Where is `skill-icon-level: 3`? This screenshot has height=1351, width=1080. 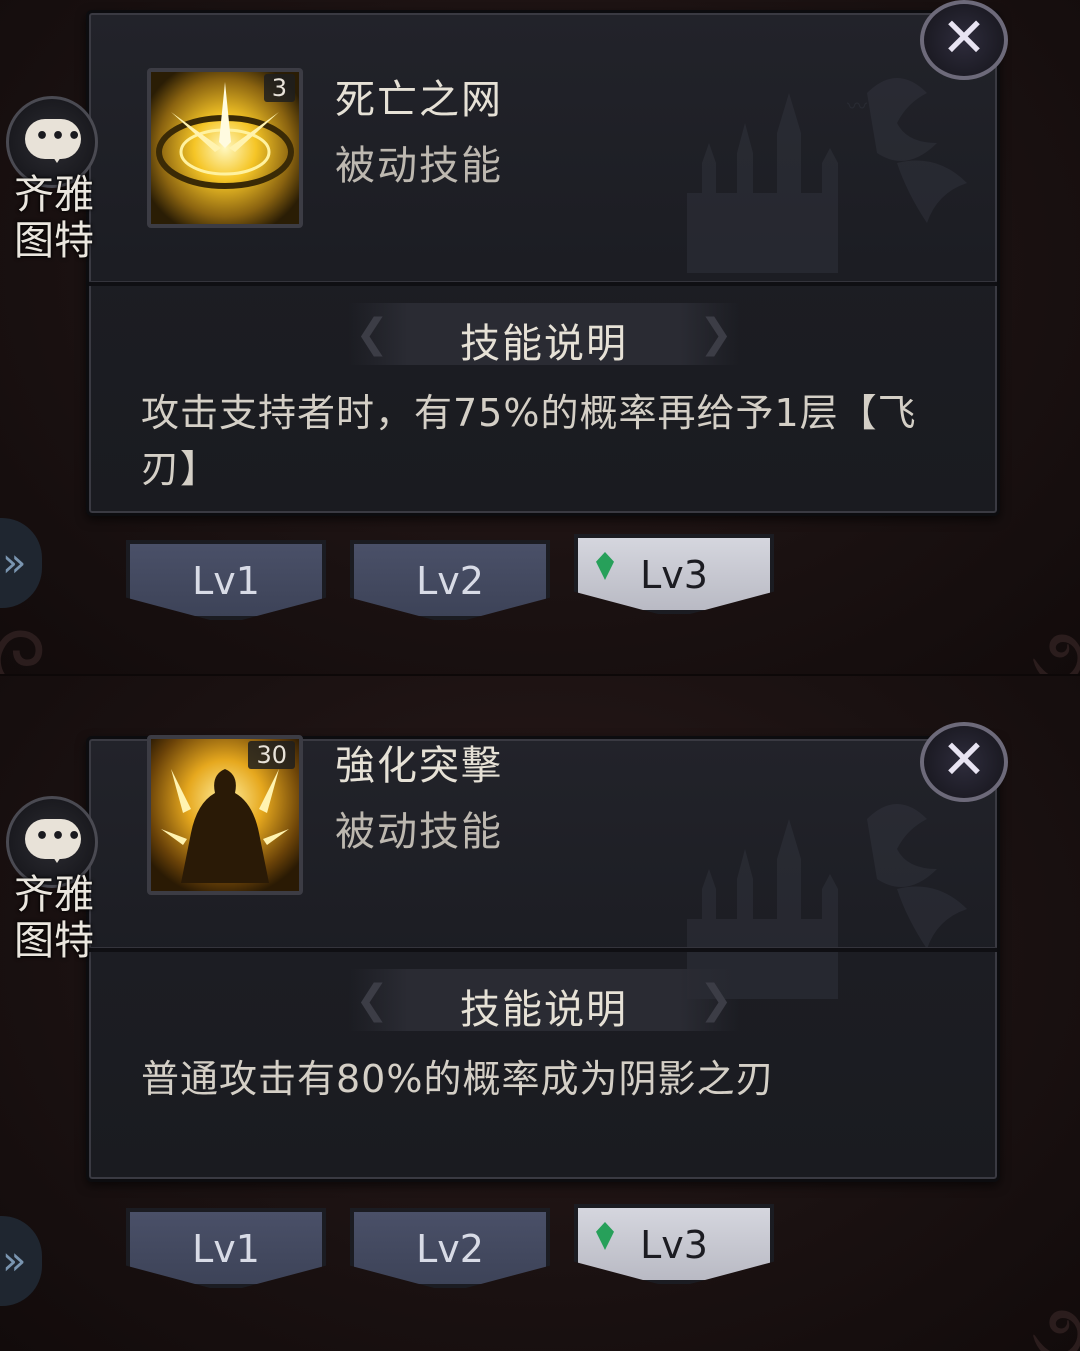 skill-icon-level: 3 is located at coordinates (279, 88).